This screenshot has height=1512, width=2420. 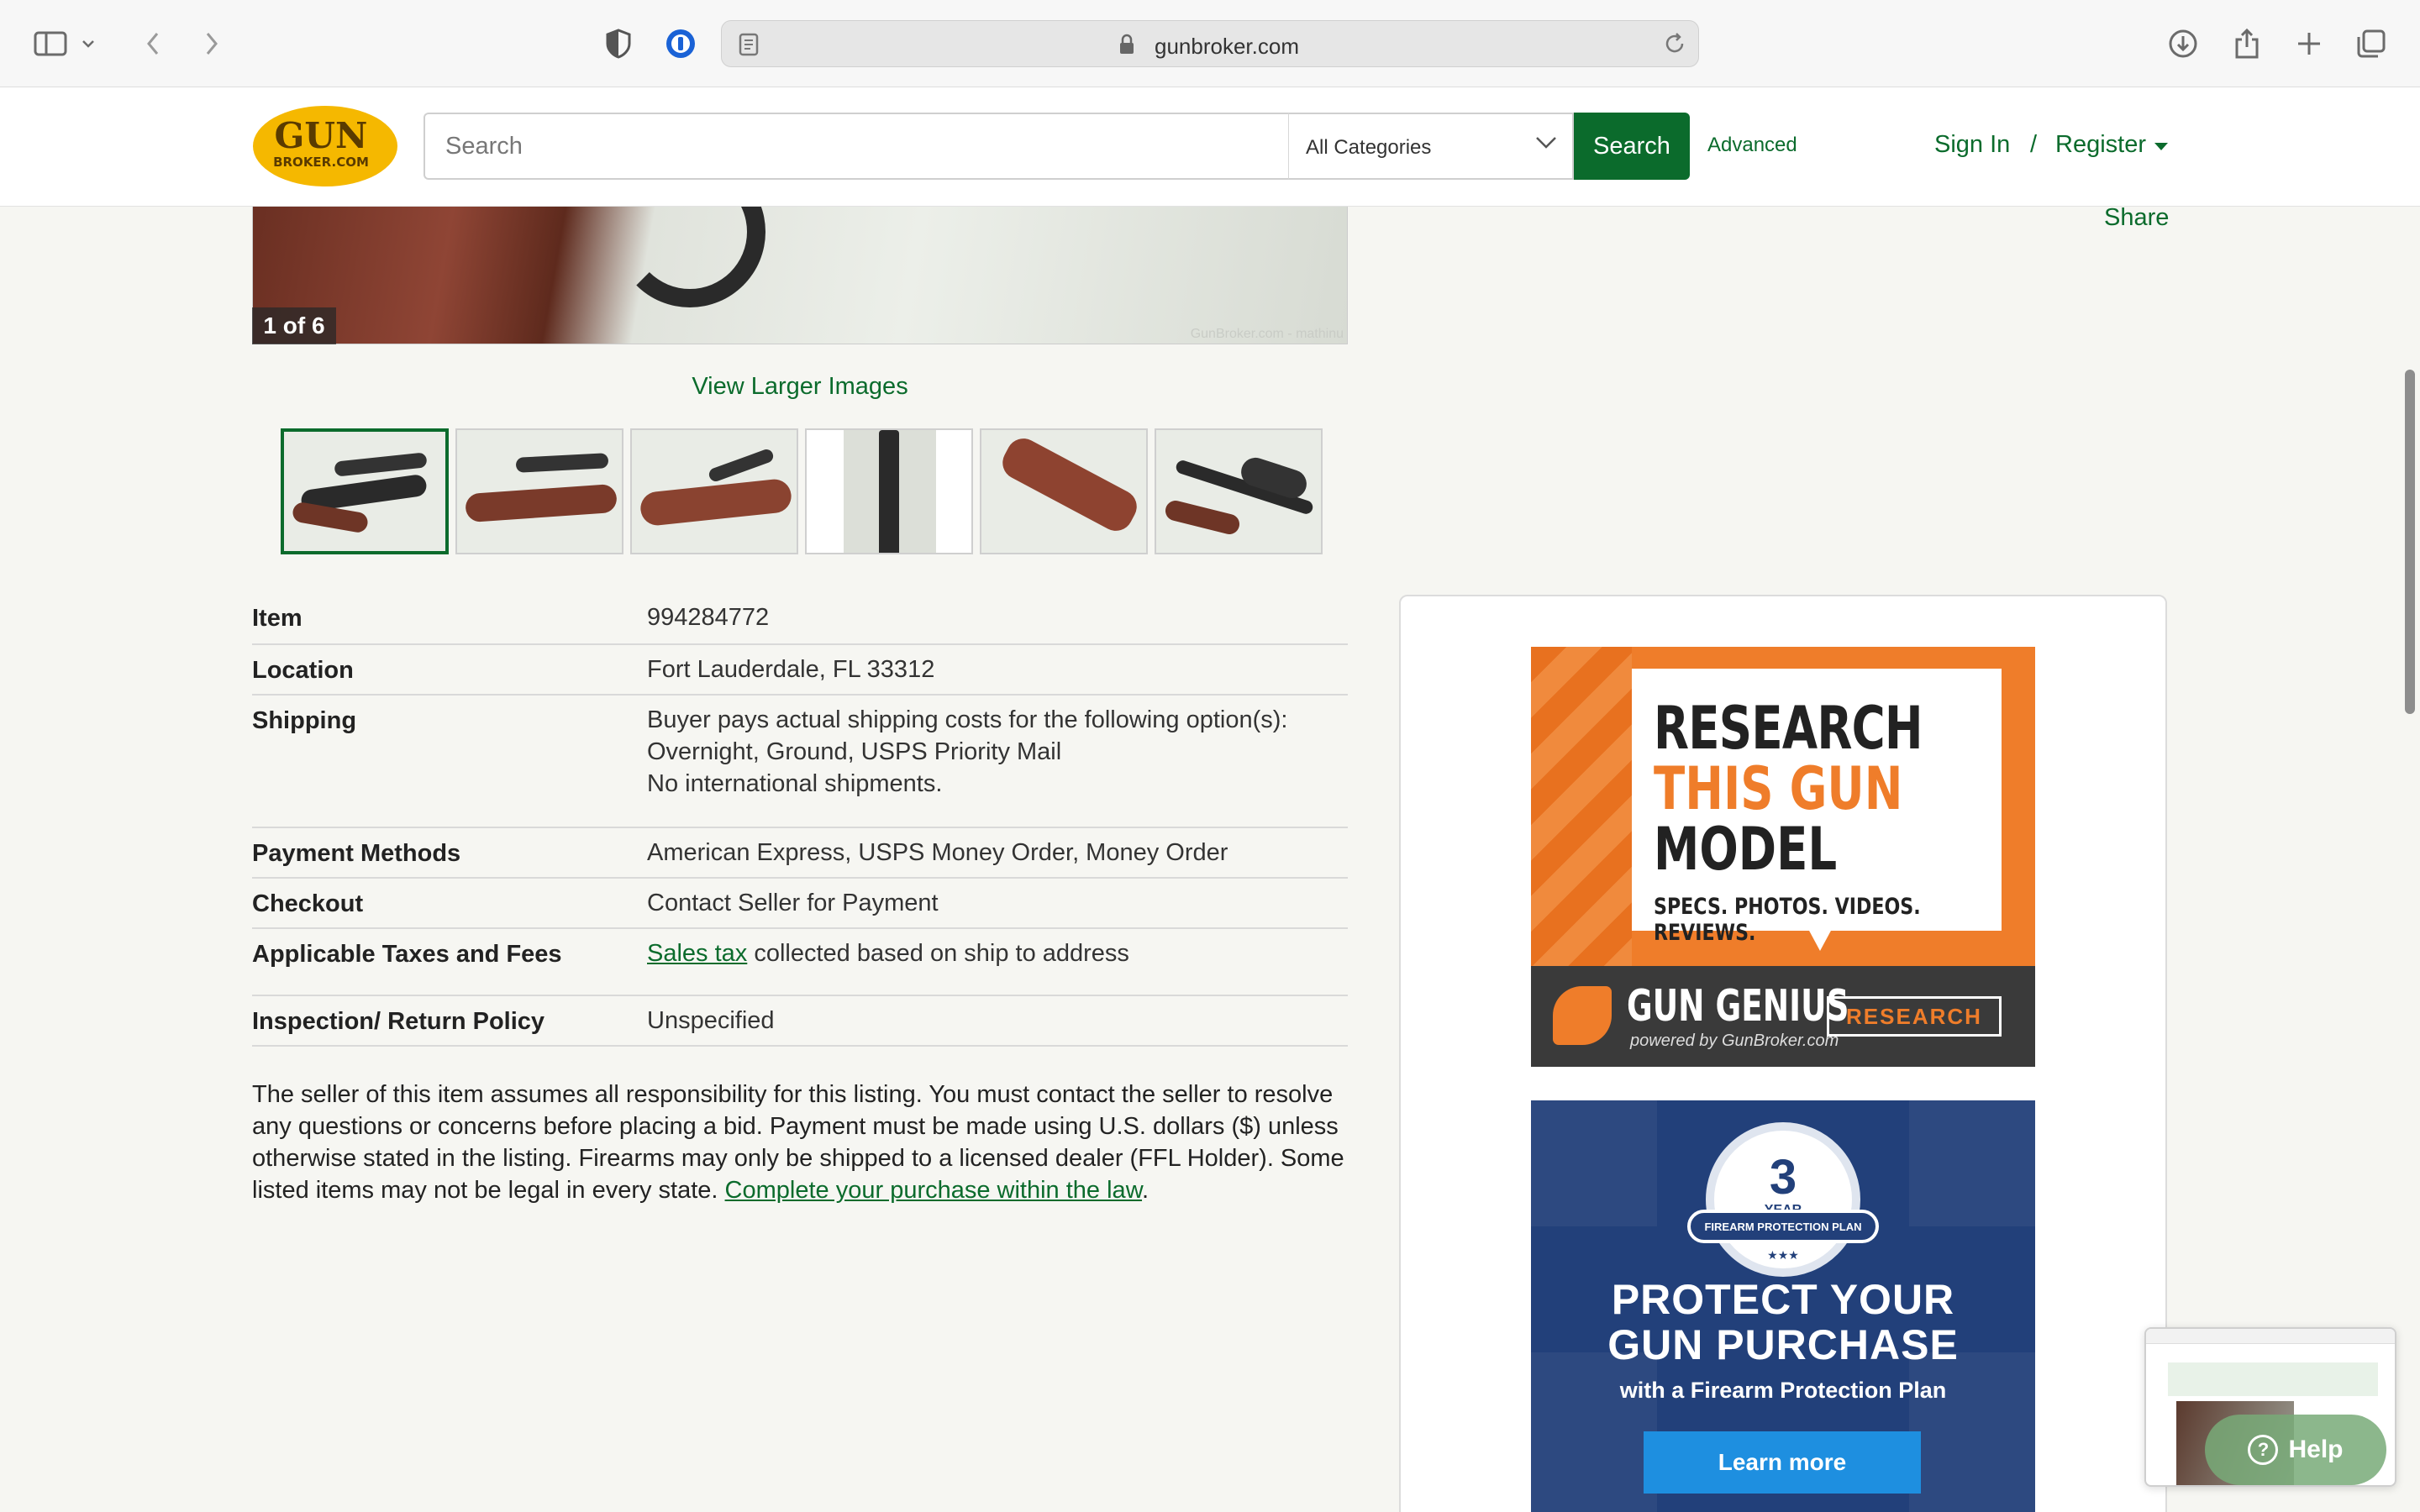 What do you see at coordinates (1783, 1255) in the screenshot?
I see `badge-stars: ★★★` at bounding box center [1783, 1255].